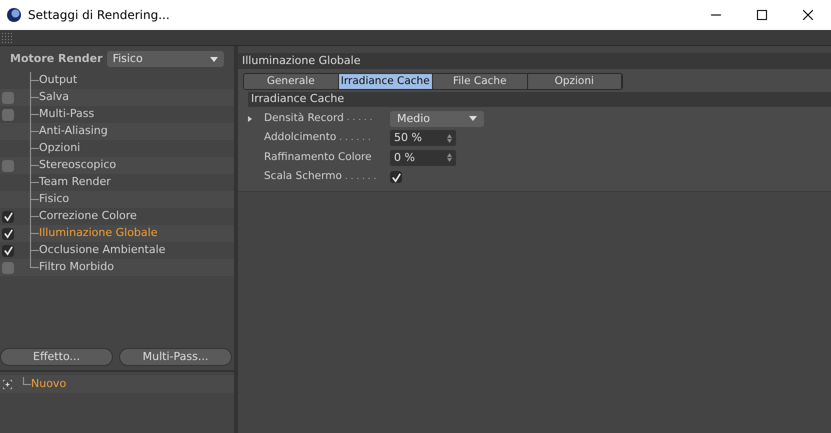 Image resolution: width=831 pixels, height=433 pixels. Describe the element at coordinates (423, 138) in the screenshot. I see `number-field: 50 %` at that location.